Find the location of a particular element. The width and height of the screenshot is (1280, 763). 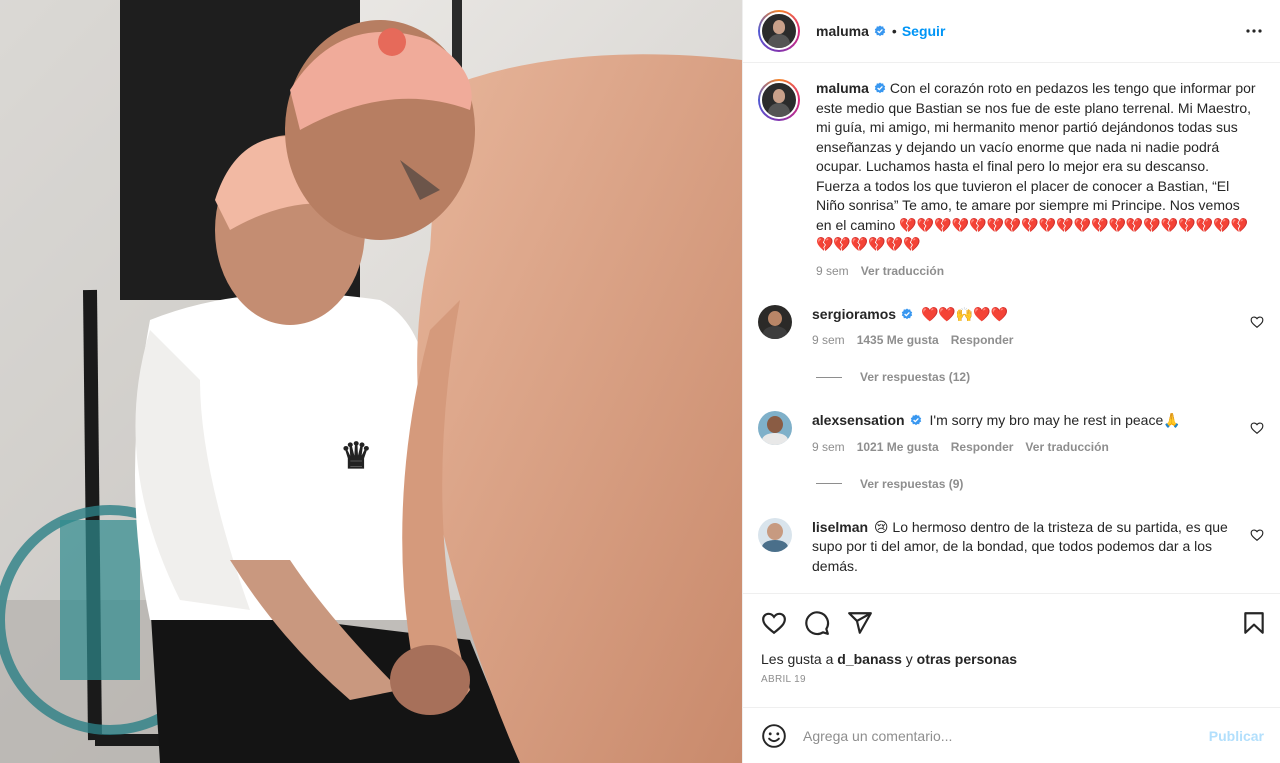

likes-others: otras personas is located at coordinates (967, 659).